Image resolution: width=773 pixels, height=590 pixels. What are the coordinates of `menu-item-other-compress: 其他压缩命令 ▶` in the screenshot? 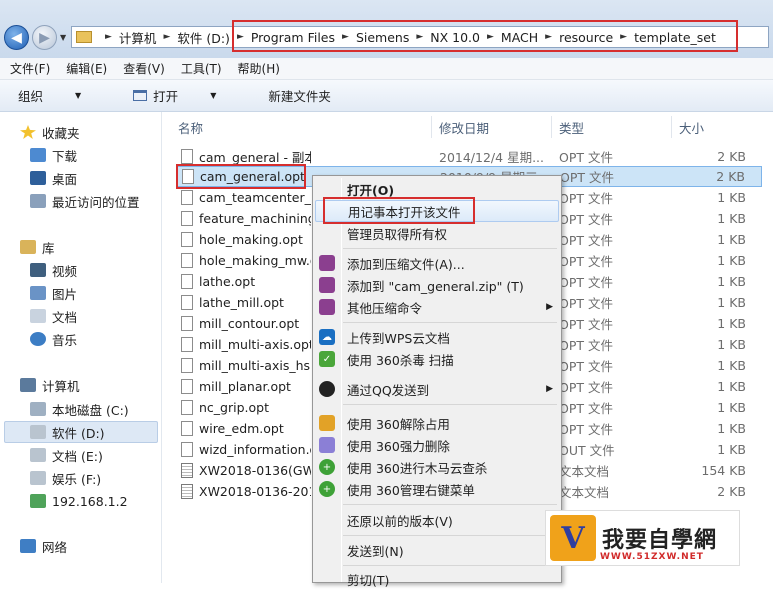 It's located at (437, 307).